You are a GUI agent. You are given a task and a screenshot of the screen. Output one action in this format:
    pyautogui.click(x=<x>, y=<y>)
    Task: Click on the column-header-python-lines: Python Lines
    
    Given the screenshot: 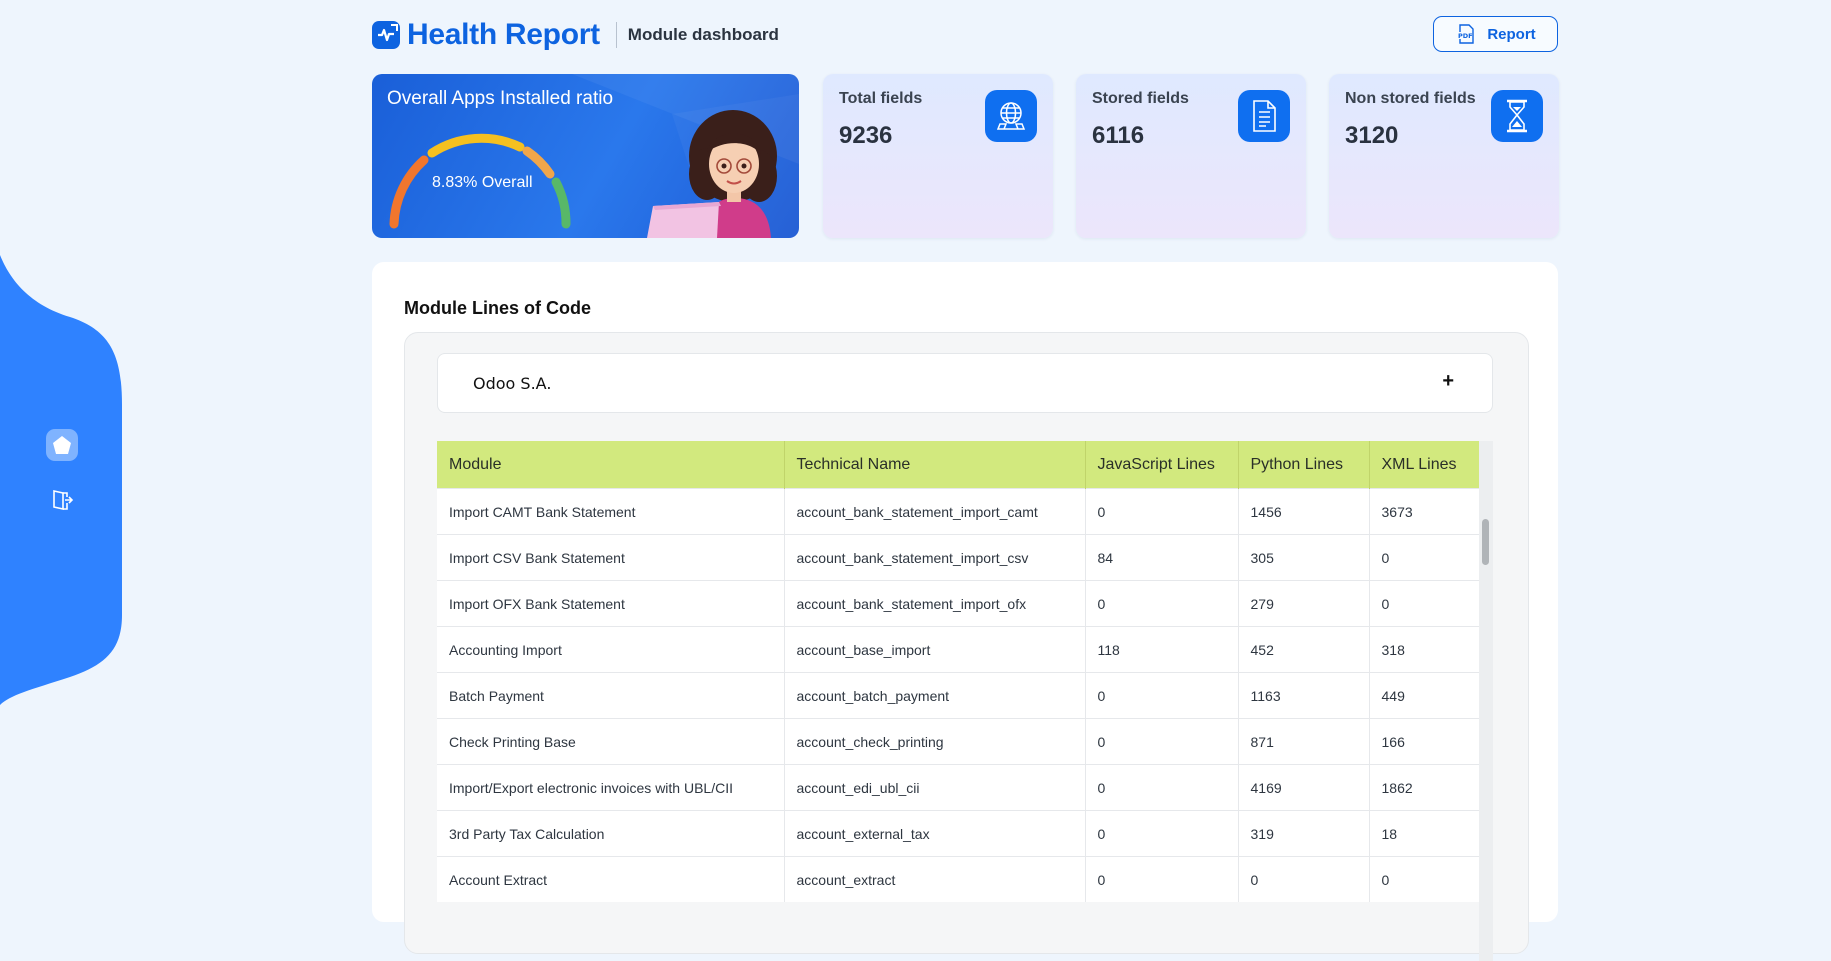 What is the action you would take?
    pyautogui.click(x=1304, y=465)
    